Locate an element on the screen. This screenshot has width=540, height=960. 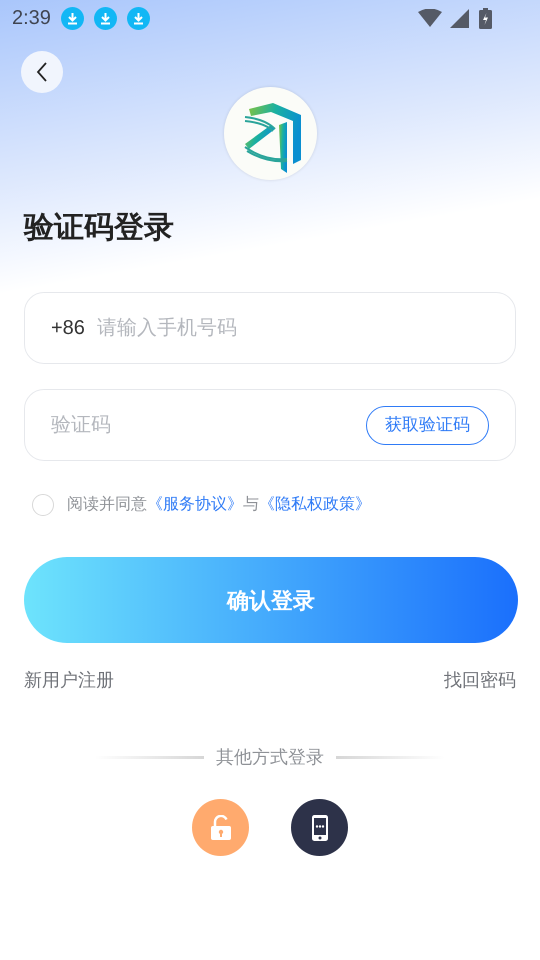
code-input: 验证码 is located at coordinates (208, 425).